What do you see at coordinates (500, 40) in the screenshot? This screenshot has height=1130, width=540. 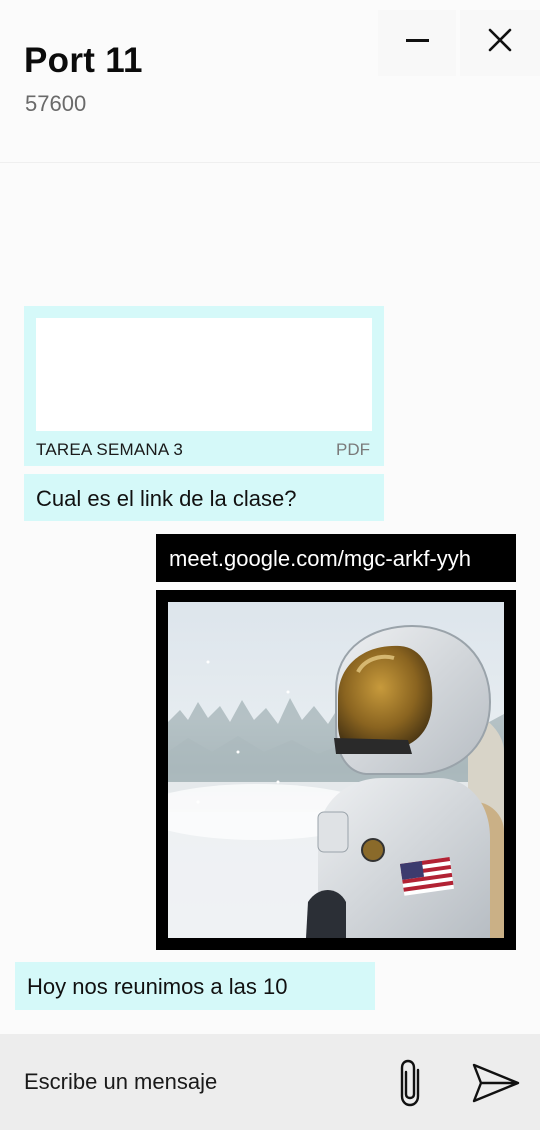 I see `close-icon` at bounding box center [500, 40].